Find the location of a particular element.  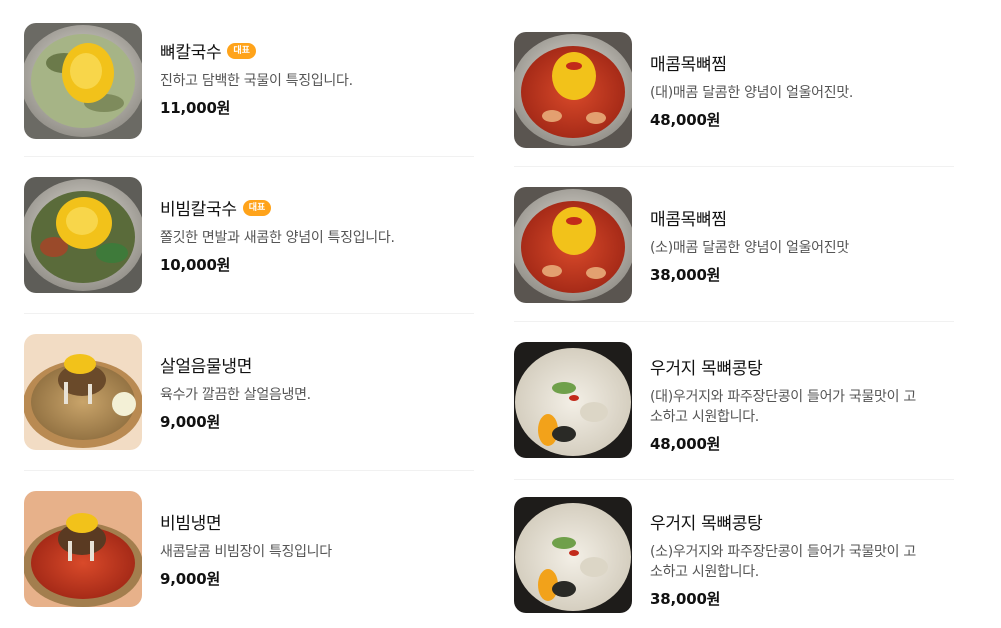

menu-item-description-line: (대)우거지와 파주장단콩이 들어가 국물맛이 고 is located at coordinates (783, 397).